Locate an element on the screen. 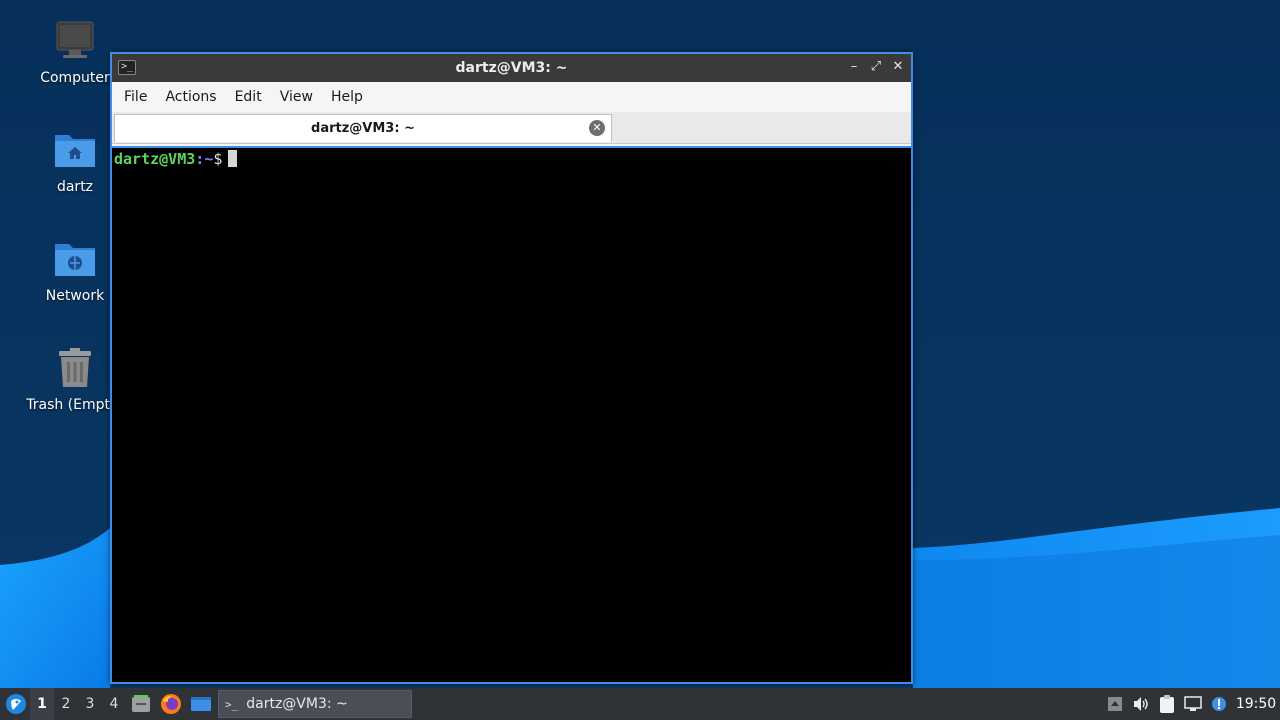 This screenshot has height=720, width=1280. start-menu-icon is located at coordinates (16, 704).